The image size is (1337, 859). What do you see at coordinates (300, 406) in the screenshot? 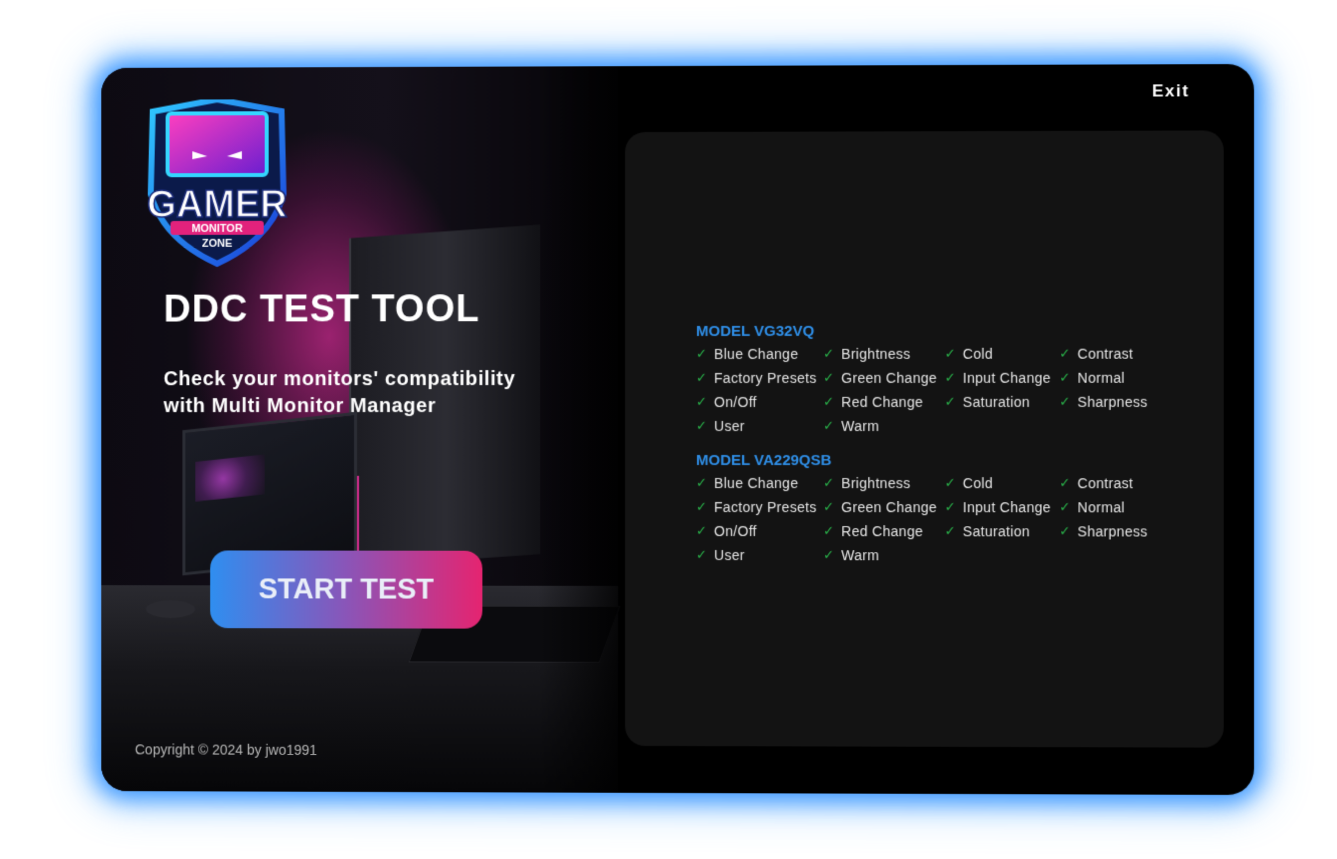
I see `subtitle-line-2: with Multi Monitor Manager` at bounding box center [300, 406].